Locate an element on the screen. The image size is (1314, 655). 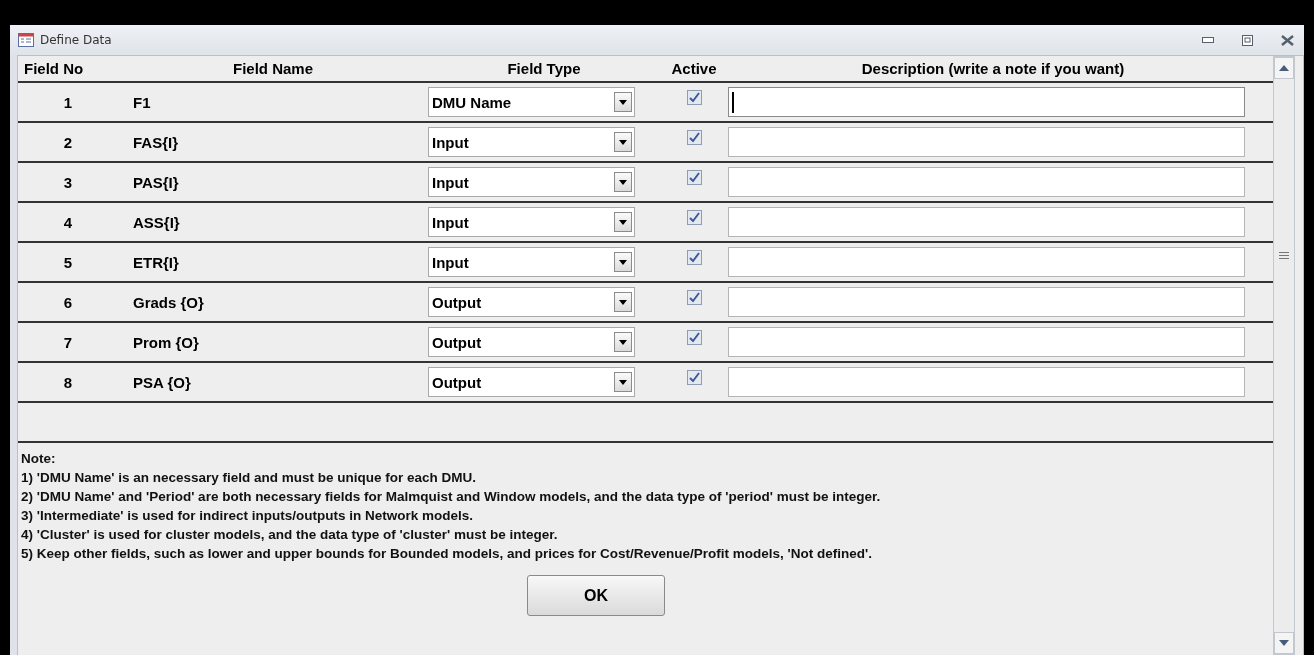
column-header: Active is located at coordinates (694, 68).